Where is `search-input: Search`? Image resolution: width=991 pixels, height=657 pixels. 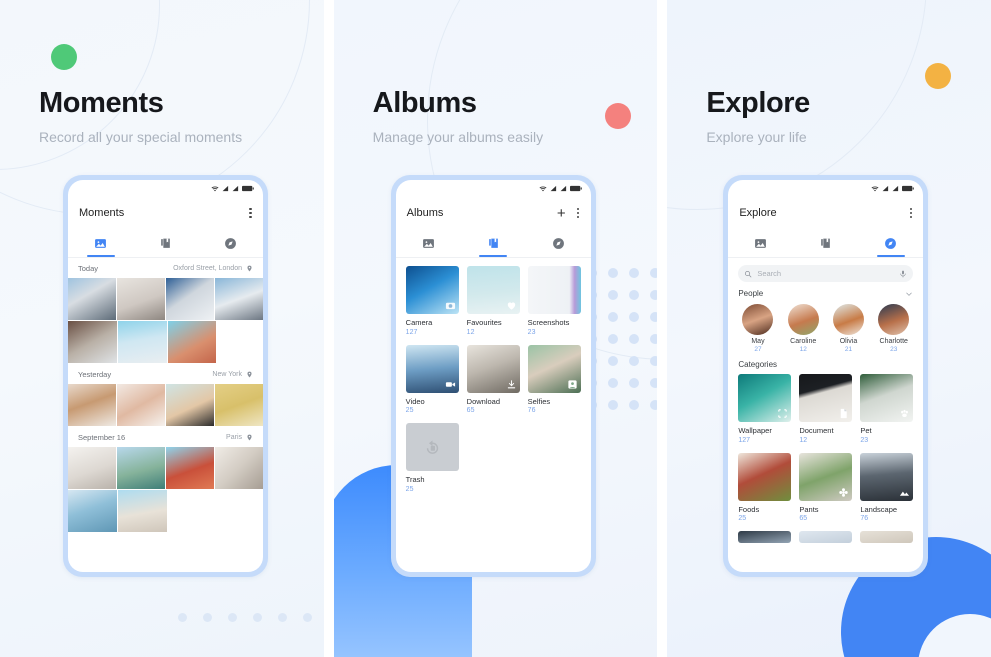
search-input: Search is located at coordinates (825, 273).